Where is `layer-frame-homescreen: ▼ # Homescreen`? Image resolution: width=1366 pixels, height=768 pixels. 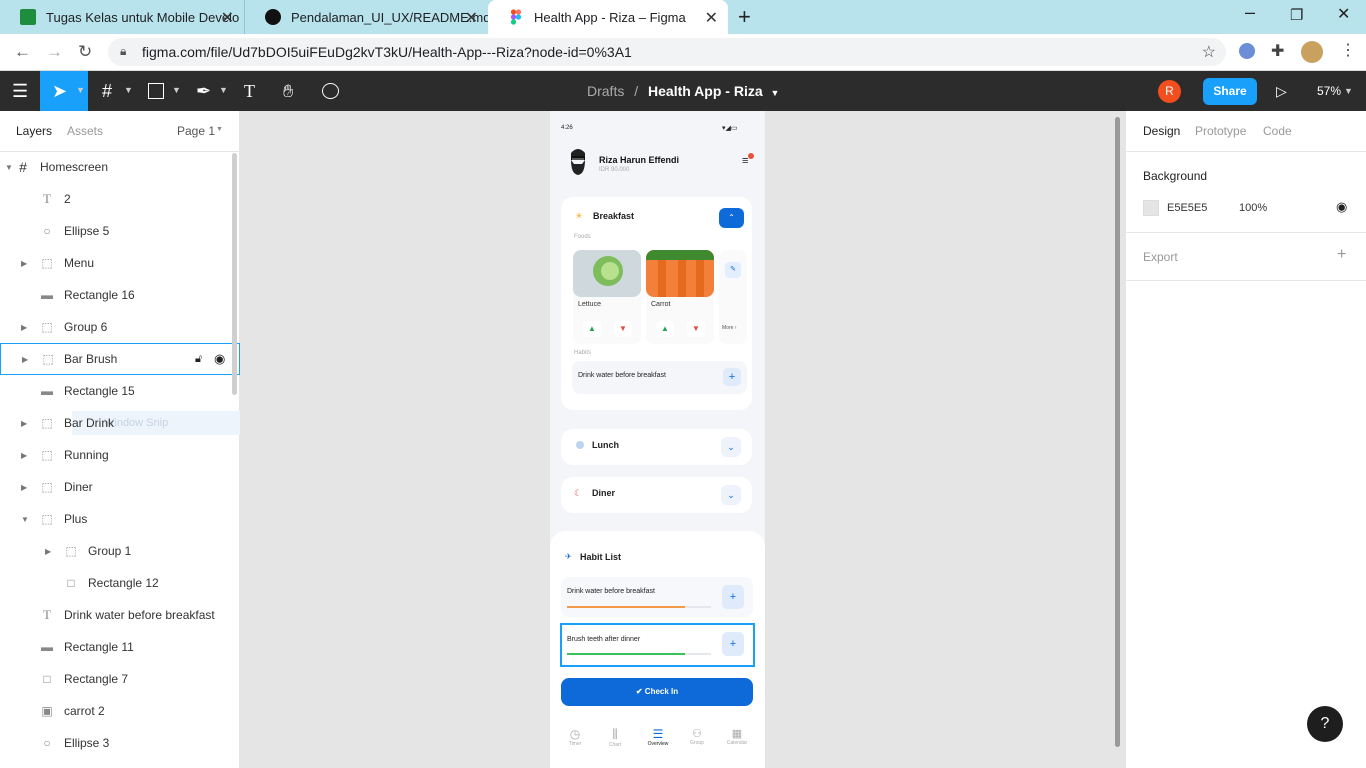
layer-frame-homescreen: ▼ # Homescreen is located at coordinates (120, 167).